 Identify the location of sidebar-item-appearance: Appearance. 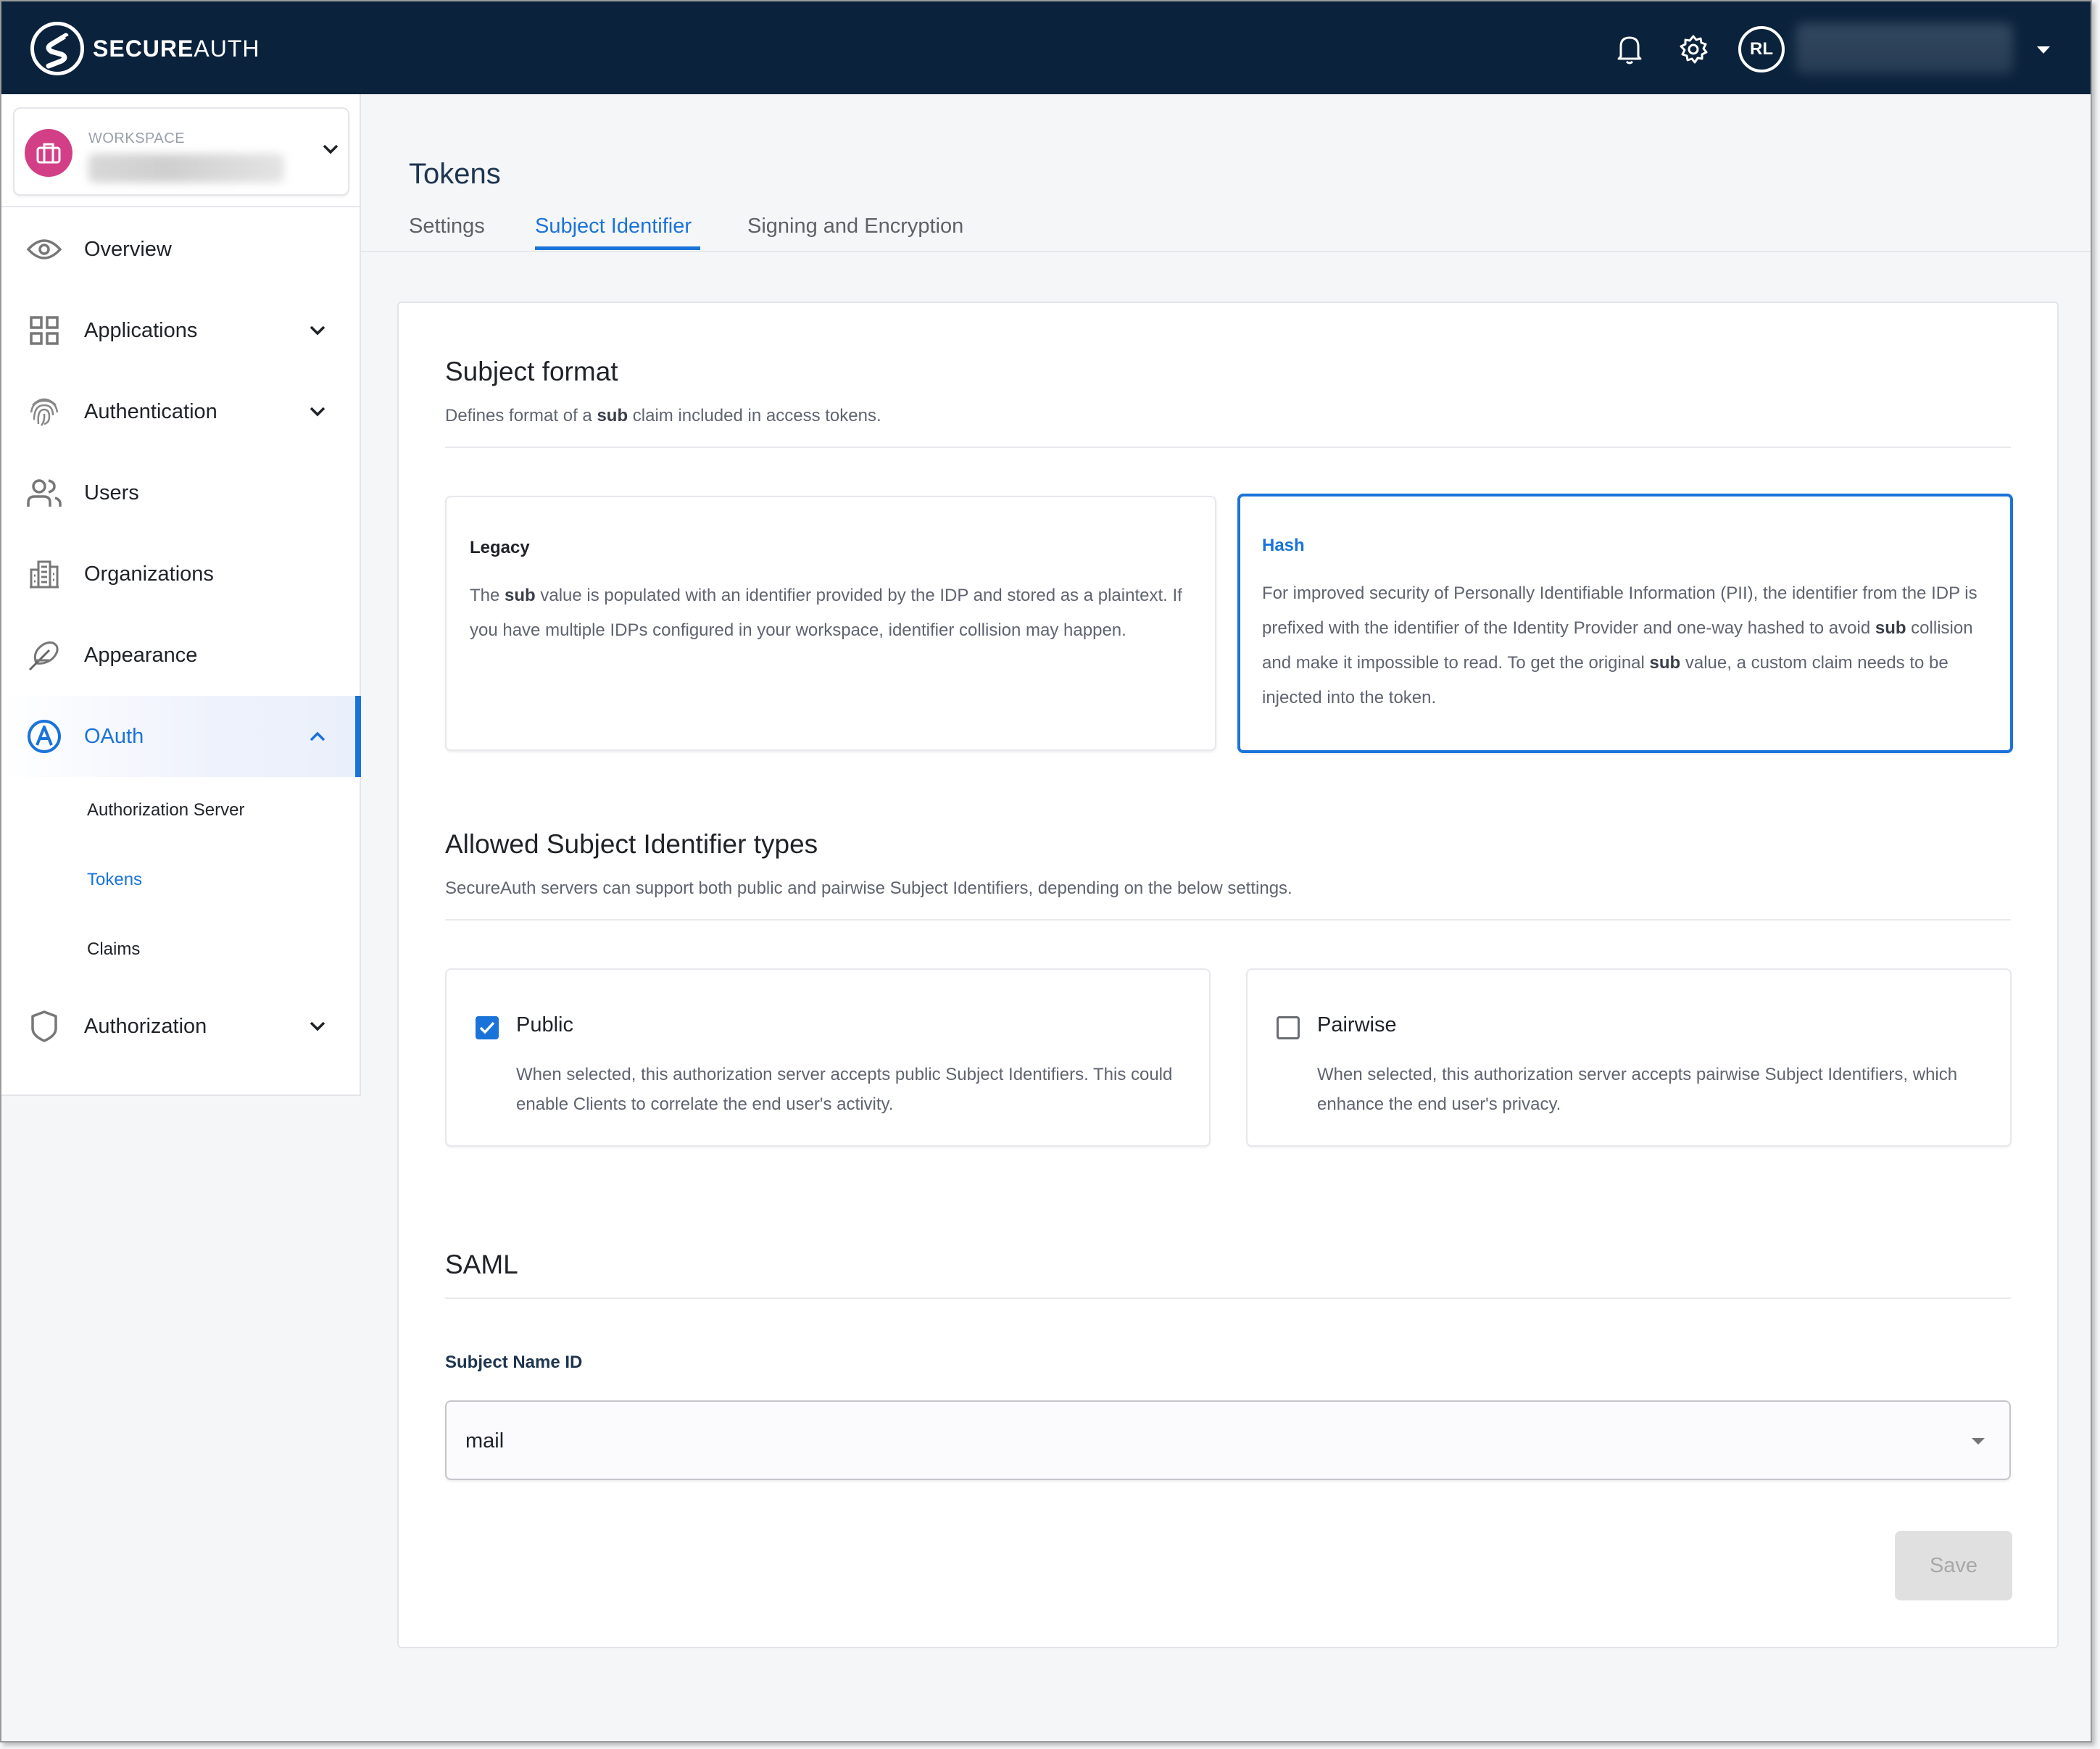
(181, 655).